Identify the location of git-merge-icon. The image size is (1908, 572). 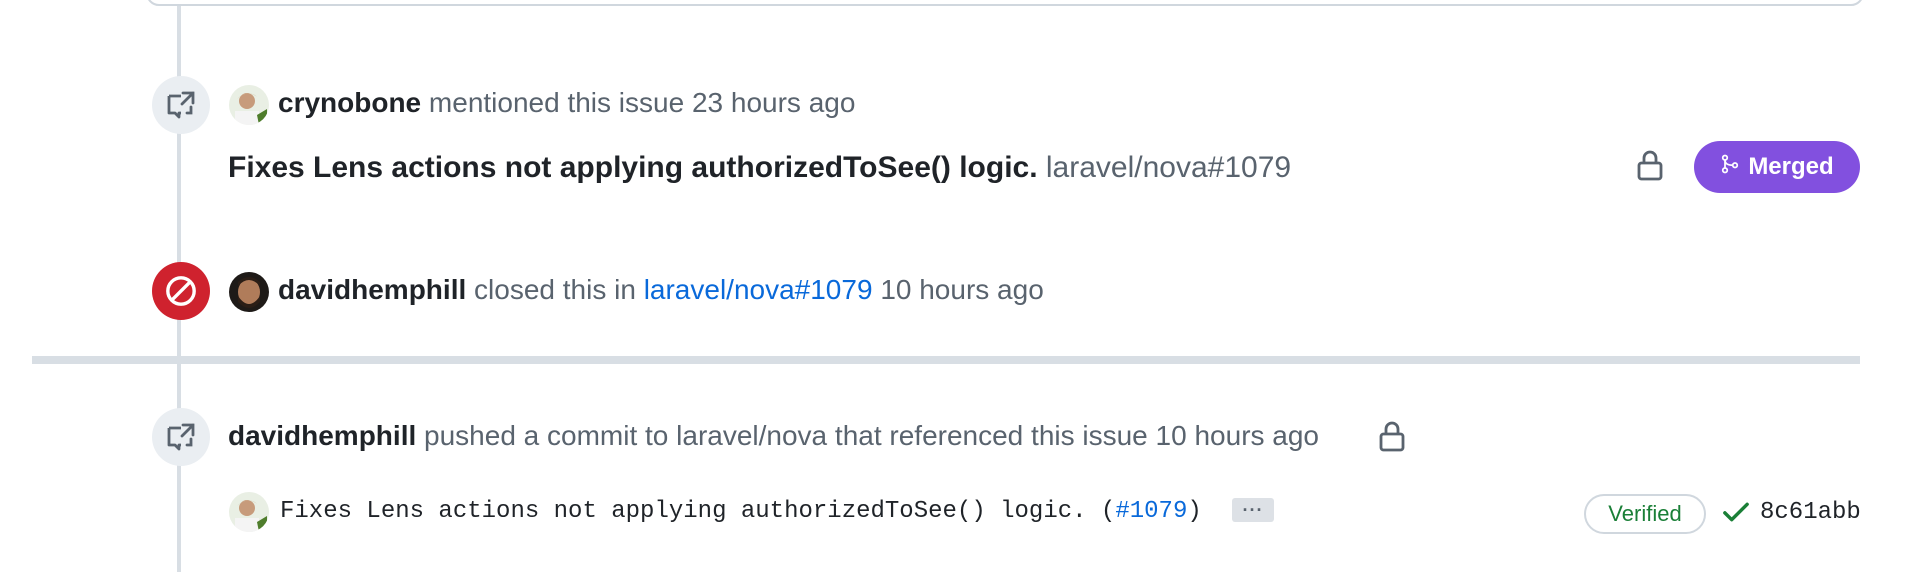
(1730, 167).